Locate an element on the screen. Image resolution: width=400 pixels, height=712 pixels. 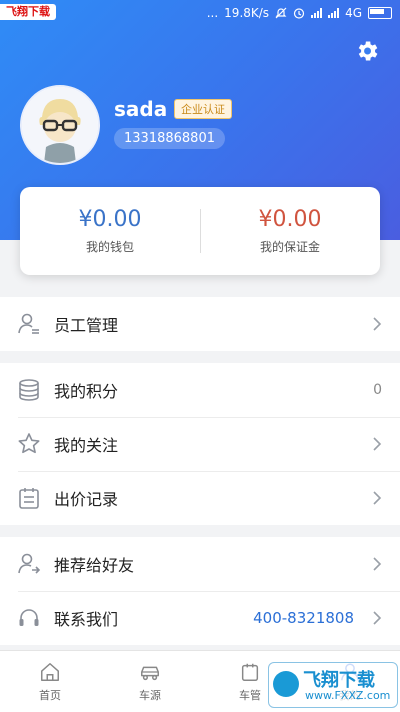
avatar-illustration is located at coordinates (60, 125).